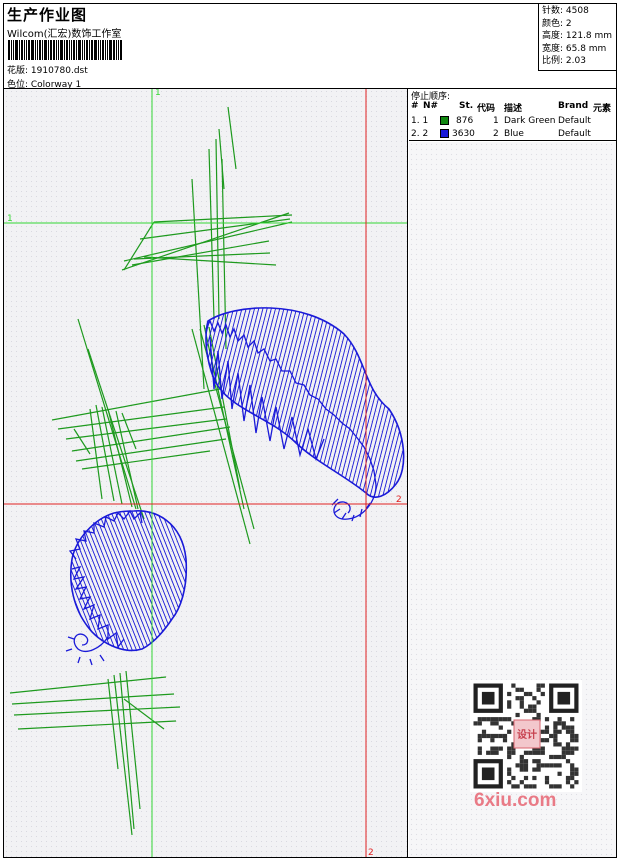  Describe the element at coordinates (526, 736) in the screenshot. I see `qr-code: 设计` at that location.